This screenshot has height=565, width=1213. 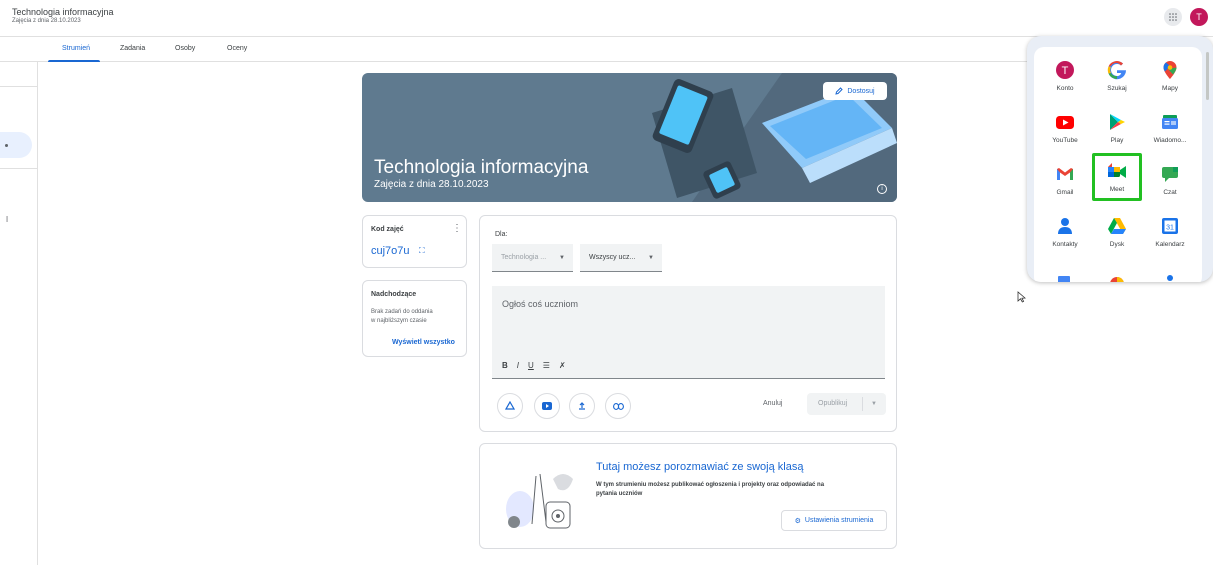 I want to click on publish-button: Opublikuj ▼, so click(x=846, y=404).